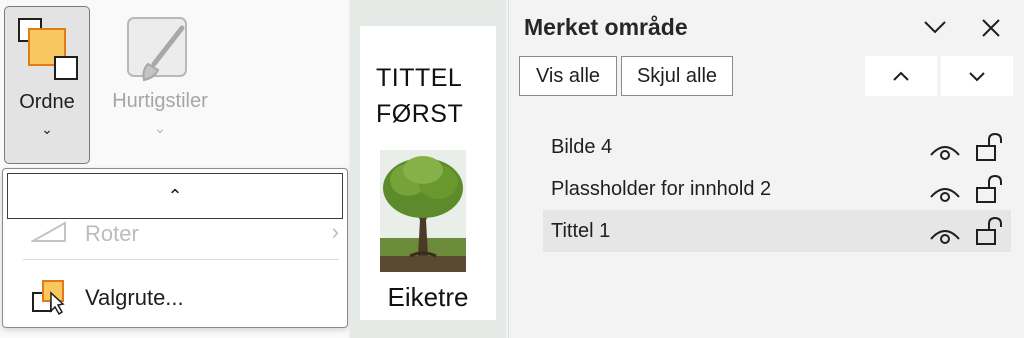 Image resolution: width=1024 pixels, height=338 pixels. What do you see at coordinates (568, 76) in the screenshot?
I see `show-all-button: Vis alle` at bounding box center [568, 76].